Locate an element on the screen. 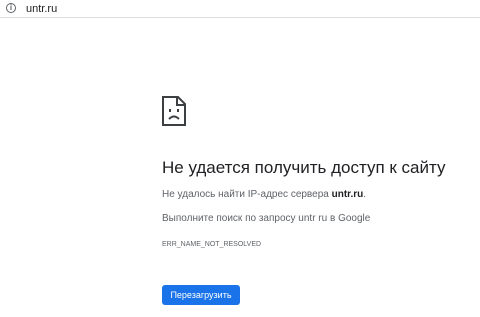 The width and height of the screenshot is (480, 317). dns-message-prefix: Не удалось найти IP-адрес сервера is located at coordinates (247, 194).